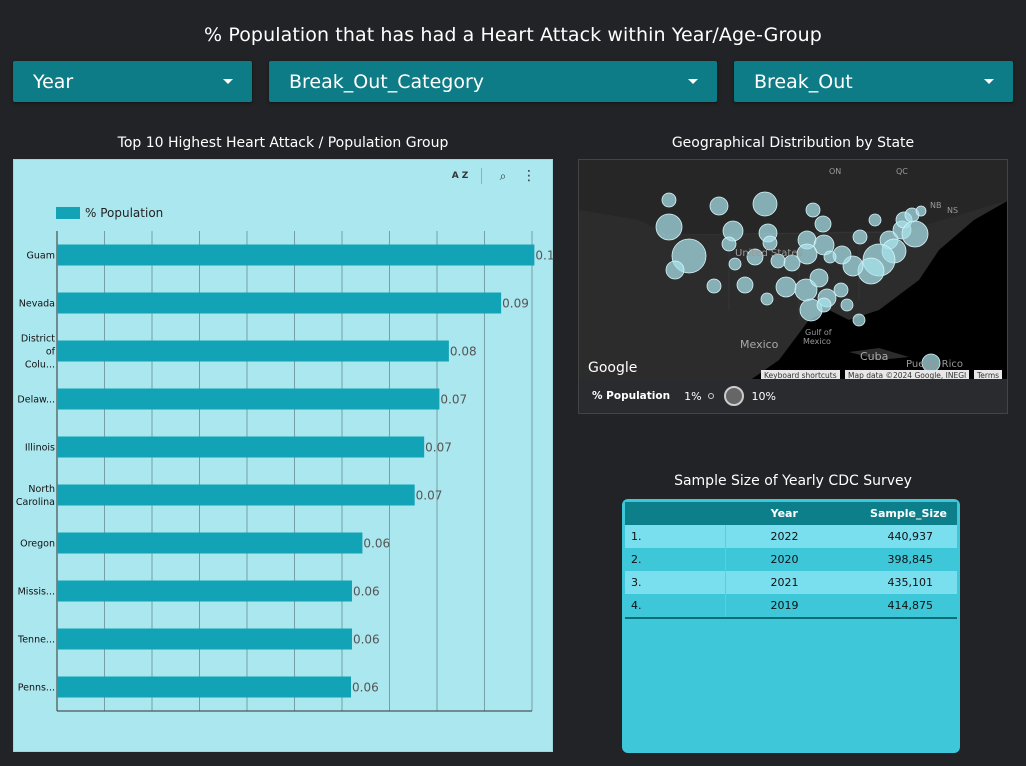 This screenshot has height=766, width=1026. Describe the element at coordinates (675, 536) in the screenshot. I see `row-index: 1.` at that location.